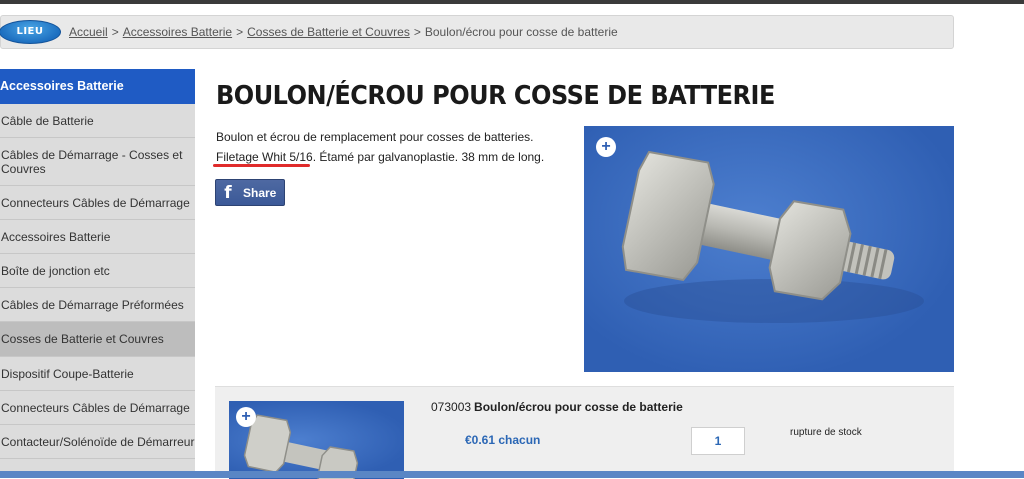  I want to click on sidebar-item-label: Dispositif Coupe-Batterie, so click(67, 373).